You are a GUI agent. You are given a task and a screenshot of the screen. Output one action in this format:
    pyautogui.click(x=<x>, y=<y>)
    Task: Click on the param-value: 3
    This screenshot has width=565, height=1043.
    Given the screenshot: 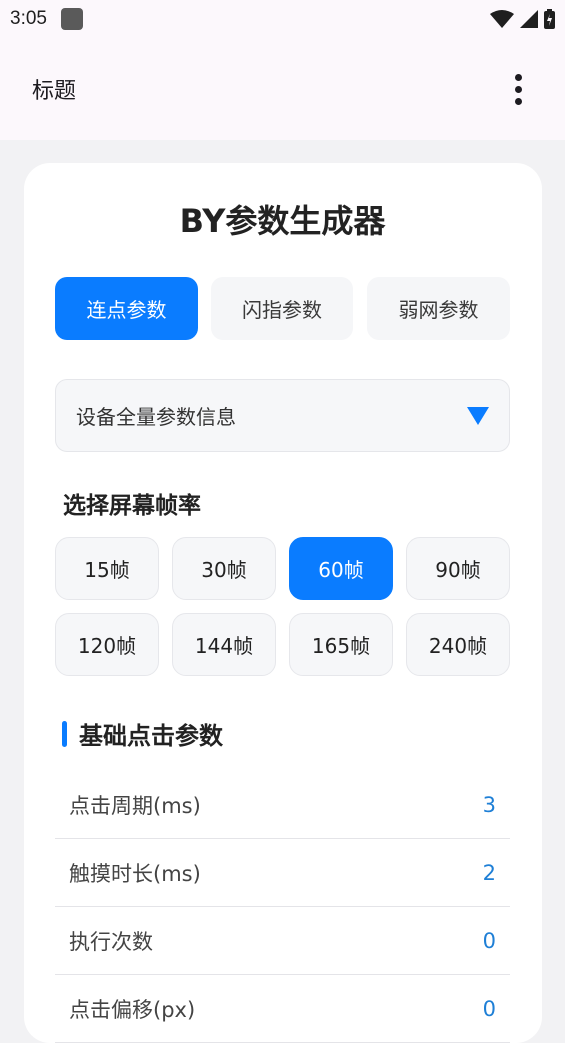 What is the action you would take?
    pyautogui.click(x=489, y=805)
    